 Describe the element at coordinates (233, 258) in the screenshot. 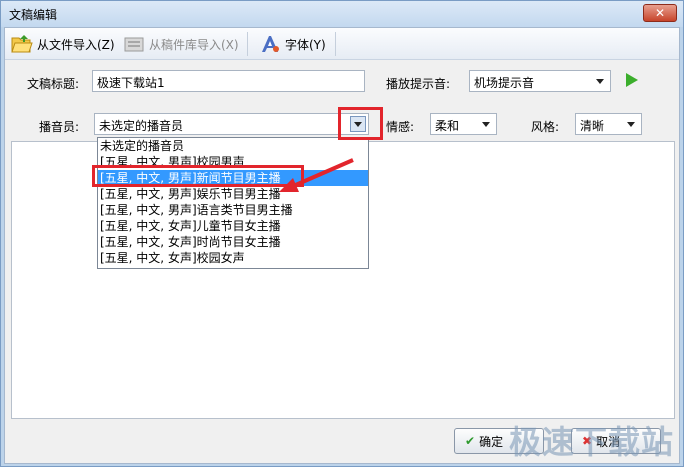

I see `dropdown-option: [五星, 中文, 女声]校园女声` at that location.